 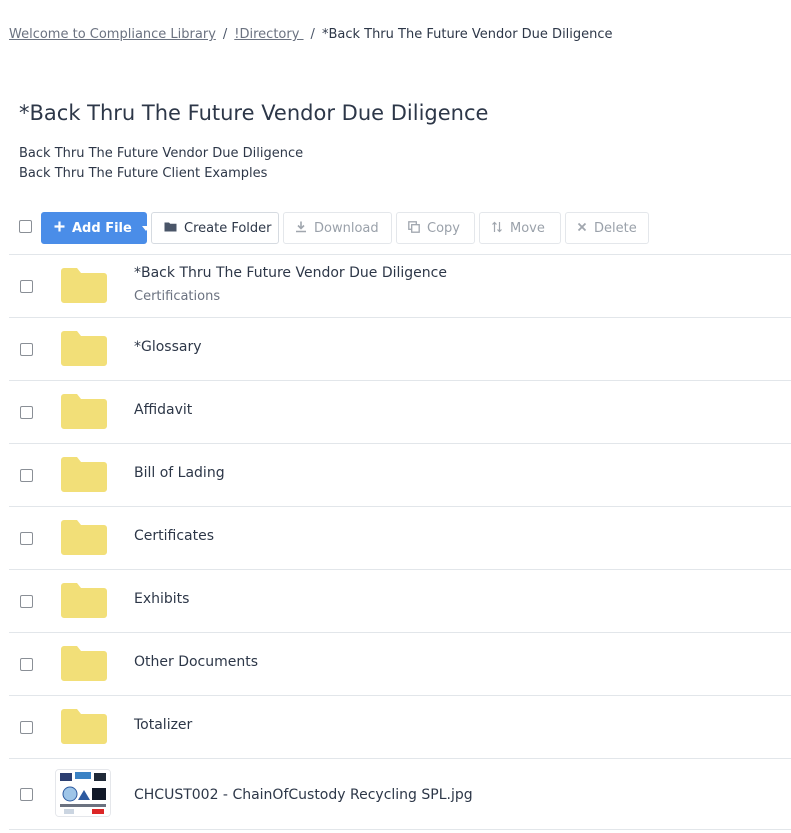 What do you see at coordinates (497, 228) in the screenshot?
I see `move-icon` at bounding box center [497, 228].